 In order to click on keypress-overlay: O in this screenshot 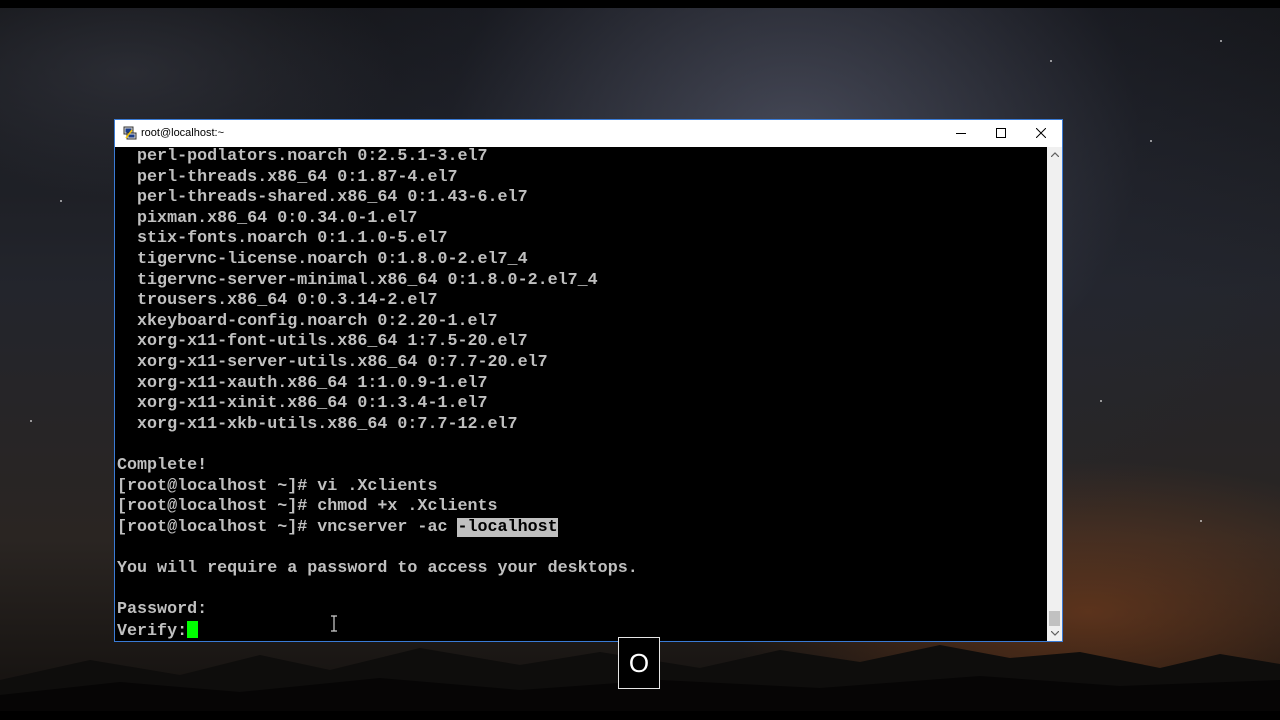, I will do `click(639, 663)`.